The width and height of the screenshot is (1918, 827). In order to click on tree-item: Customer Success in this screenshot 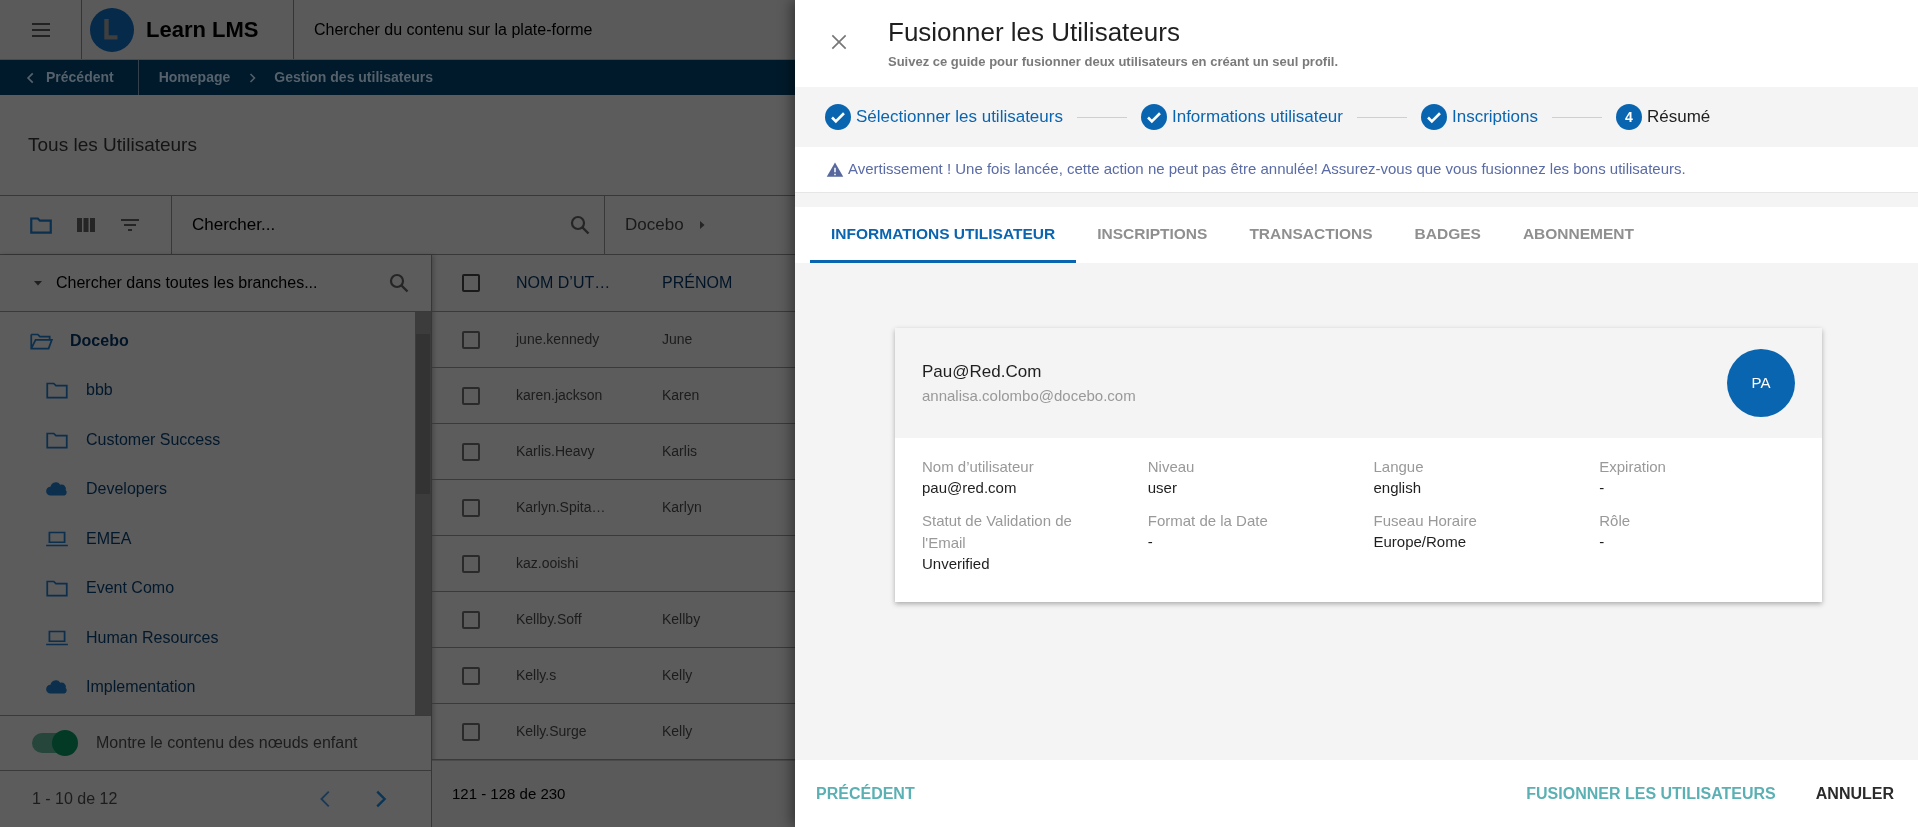, I will do `click(207, 440)`.